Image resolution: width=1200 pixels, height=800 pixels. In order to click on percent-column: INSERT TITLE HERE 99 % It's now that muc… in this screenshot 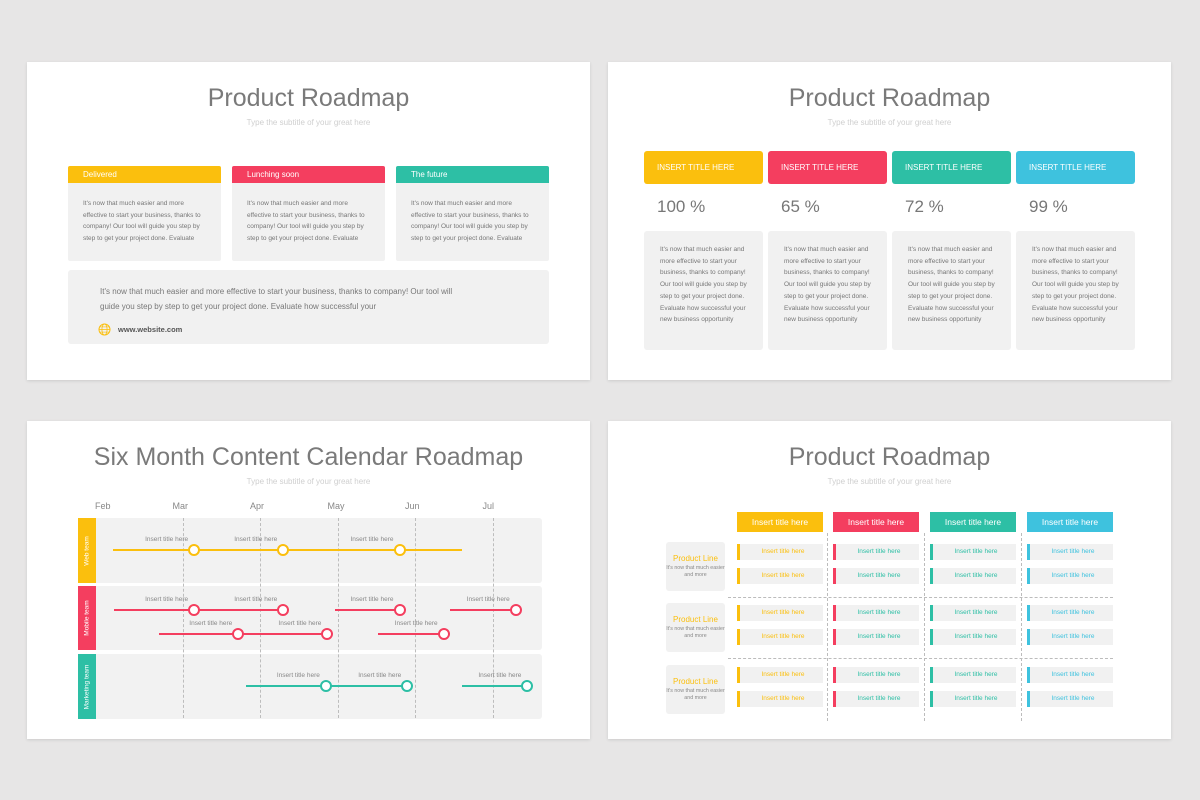, I will do `click(1075, 250)`.